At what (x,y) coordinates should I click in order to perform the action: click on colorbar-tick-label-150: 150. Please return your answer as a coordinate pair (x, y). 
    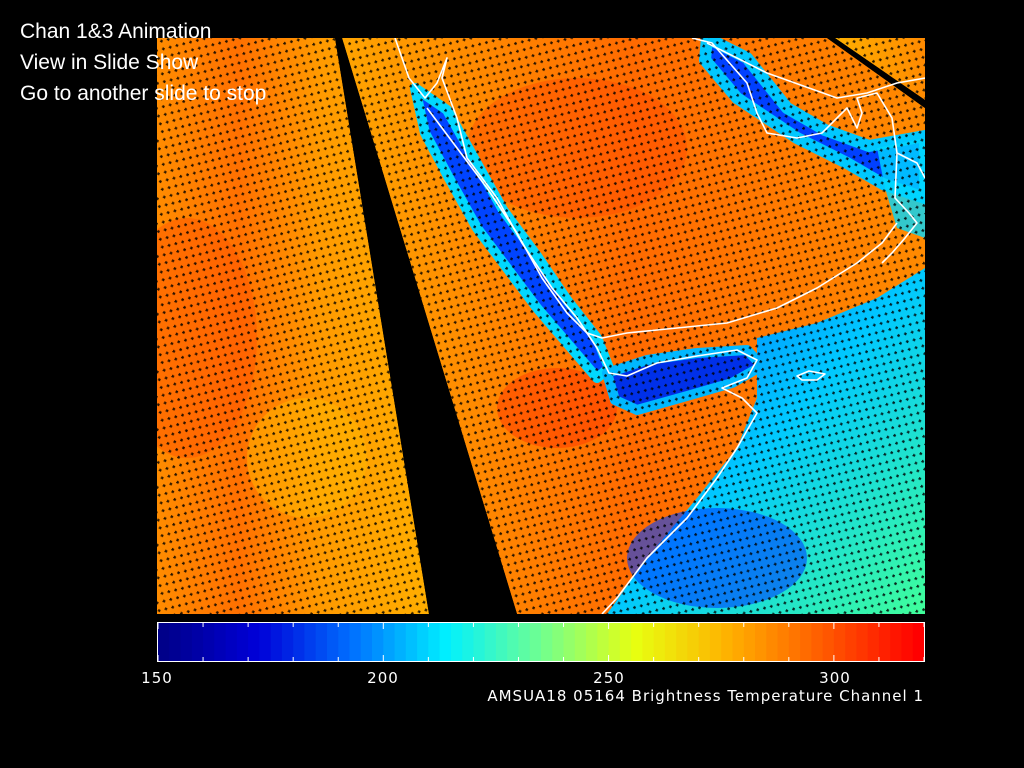
    Looking at the image, I should click on (157, 678).